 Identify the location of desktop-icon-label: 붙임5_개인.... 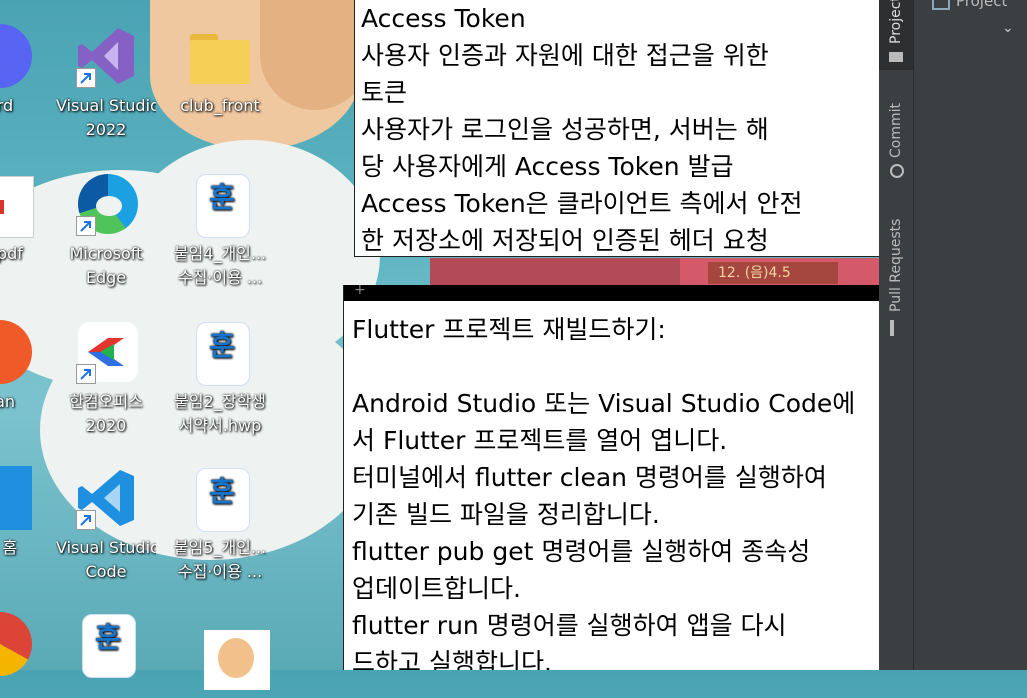
(220, 547).